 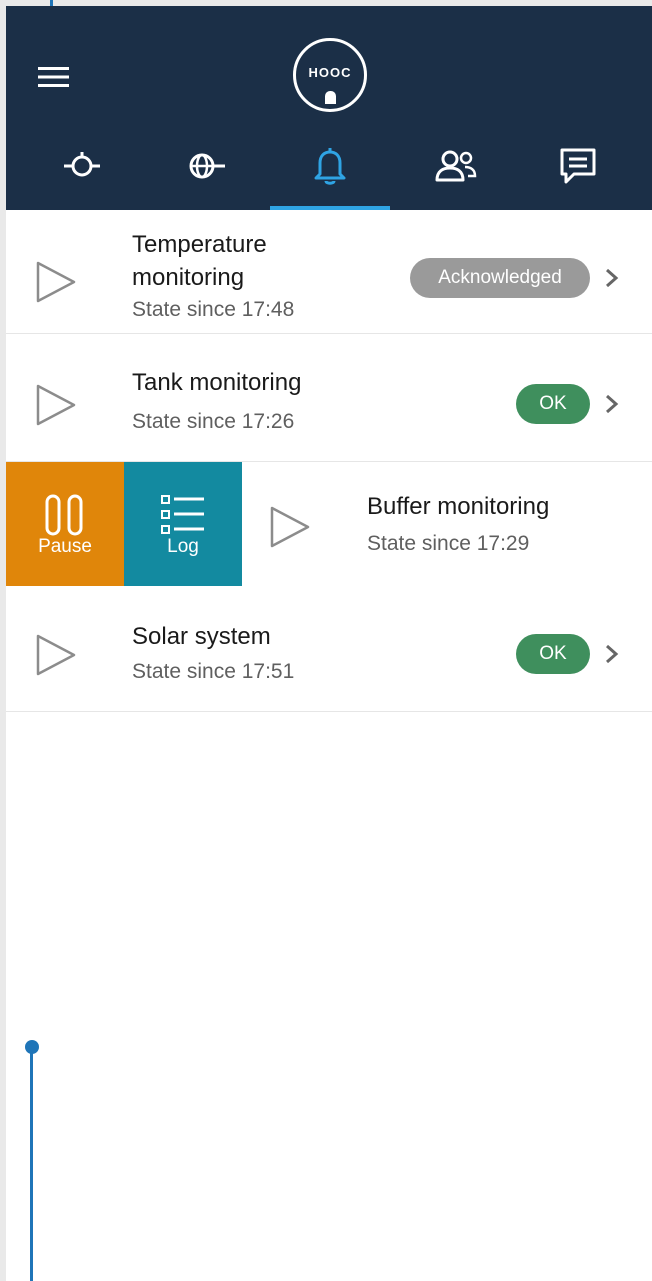 What do you see at coordinates (330, 97) in the screenshot?
I see `logo-mark` at bounding box center [330, 97].